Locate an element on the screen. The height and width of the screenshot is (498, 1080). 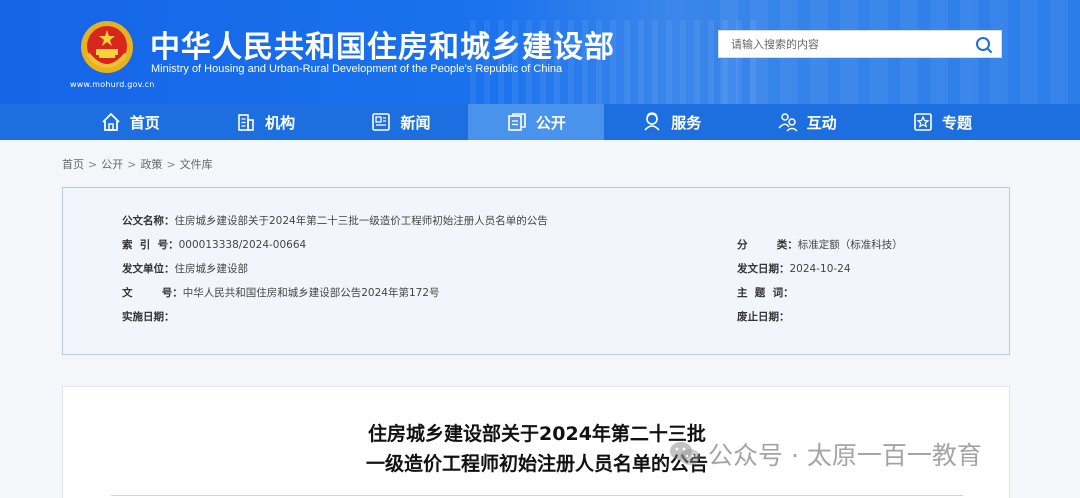
search-input is located at coordinates (843, 44).